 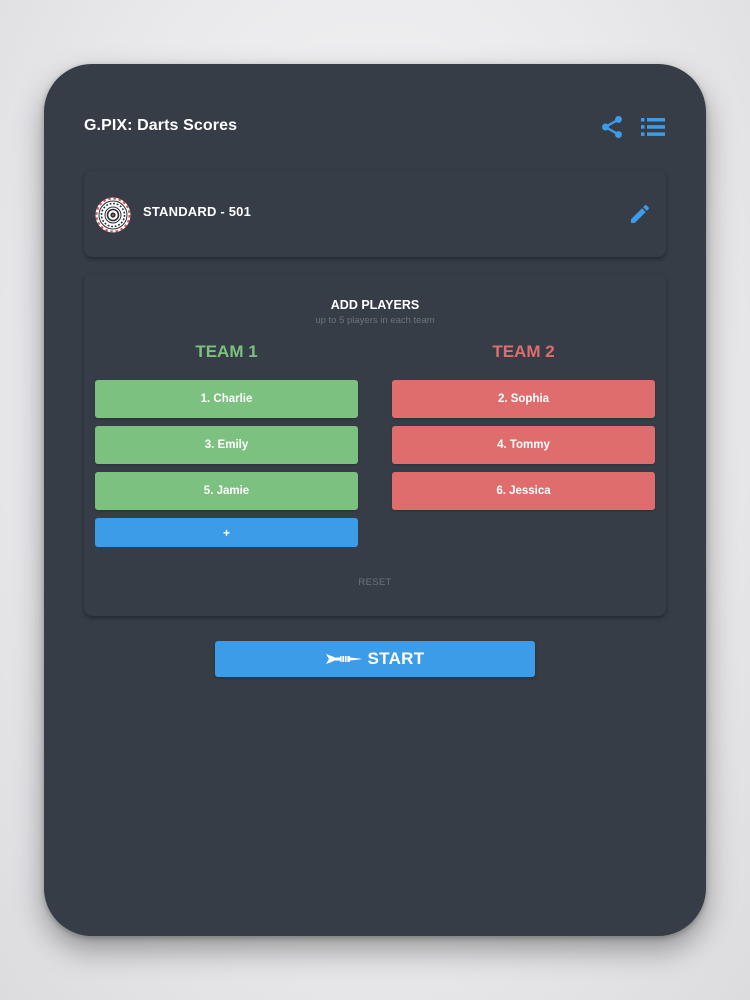 What do you see at coordinates (396, 658) in the screenshot?
I see `start-label: START` at bounding box center [396, 658].